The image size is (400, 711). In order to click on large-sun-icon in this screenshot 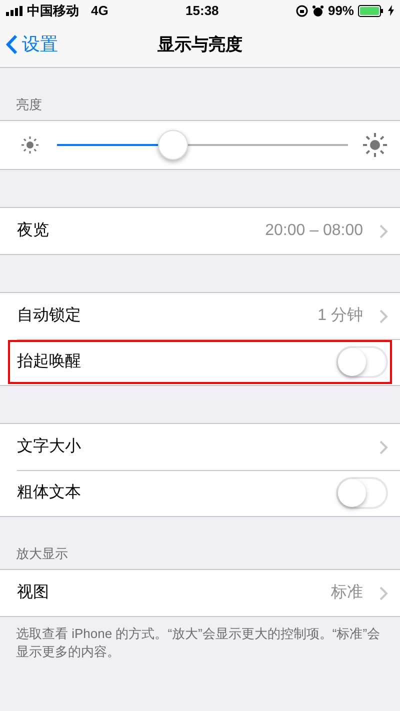, I will do `click(375, 145)`.